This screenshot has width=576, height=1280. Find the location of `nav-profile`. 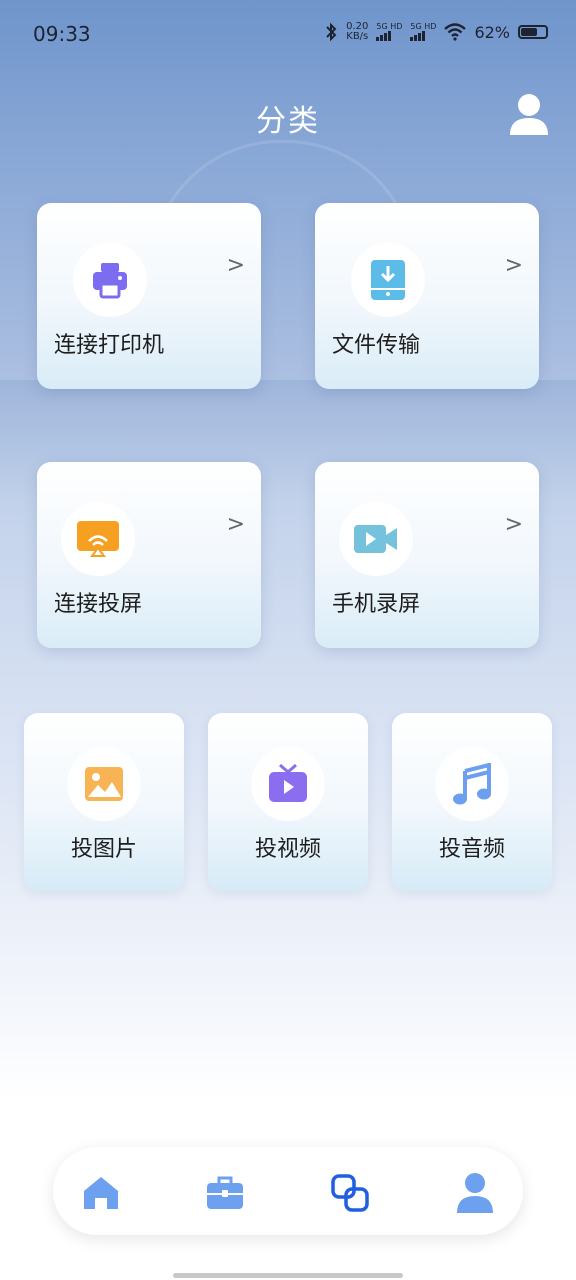

nav-profile is located at coordinates (475, 1193).